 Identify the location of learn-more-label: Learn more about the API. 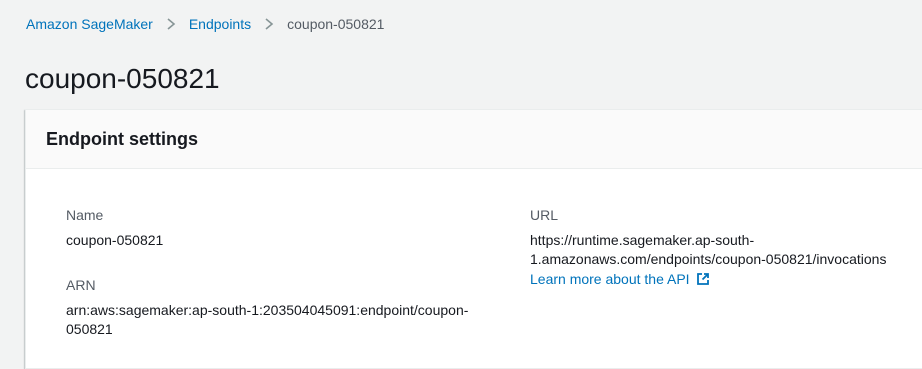
(610, 279).